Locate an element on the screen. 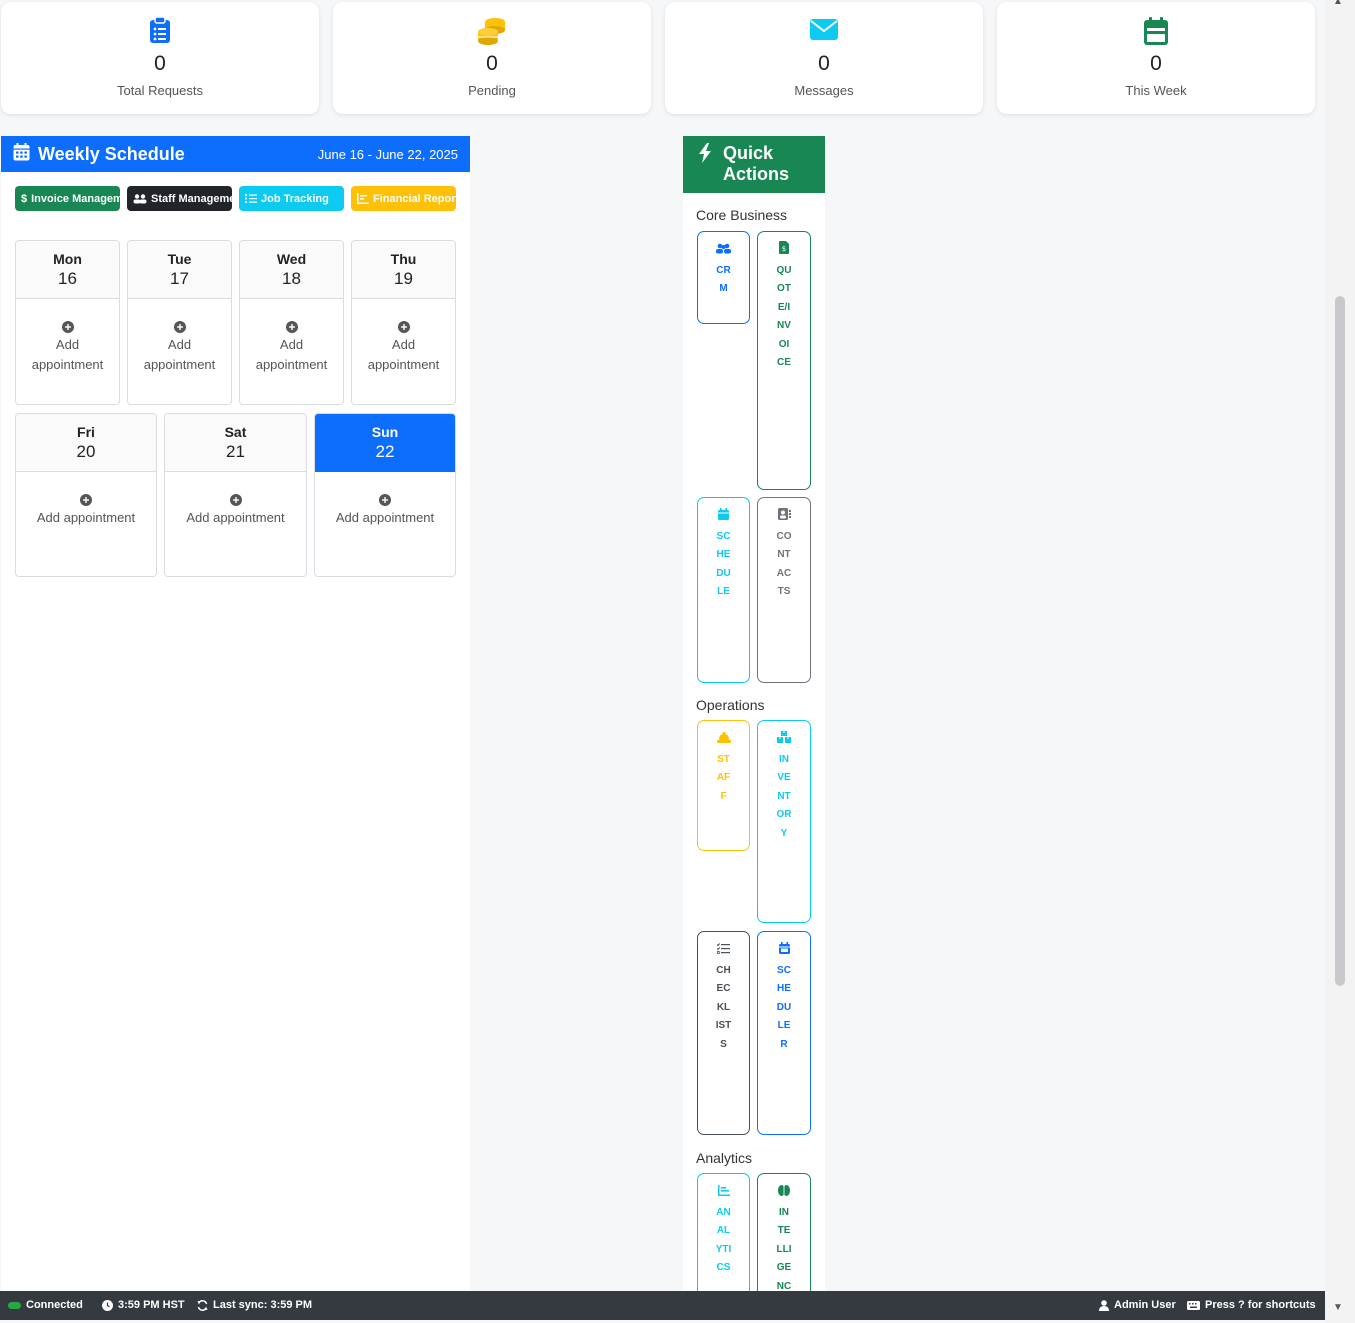  day-name: Tue is located at coordinates (179, 259).